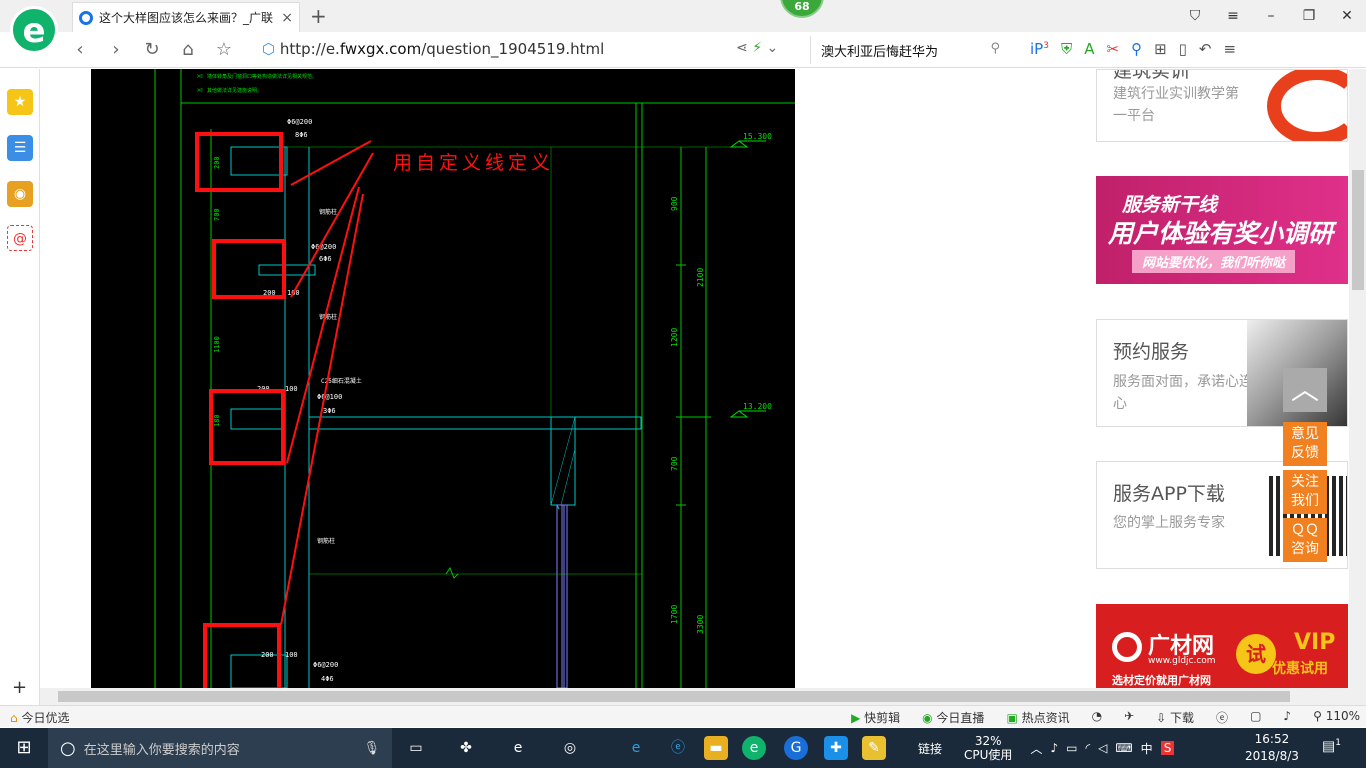  I want to click on close-button: ✕, so click(1347, 16).